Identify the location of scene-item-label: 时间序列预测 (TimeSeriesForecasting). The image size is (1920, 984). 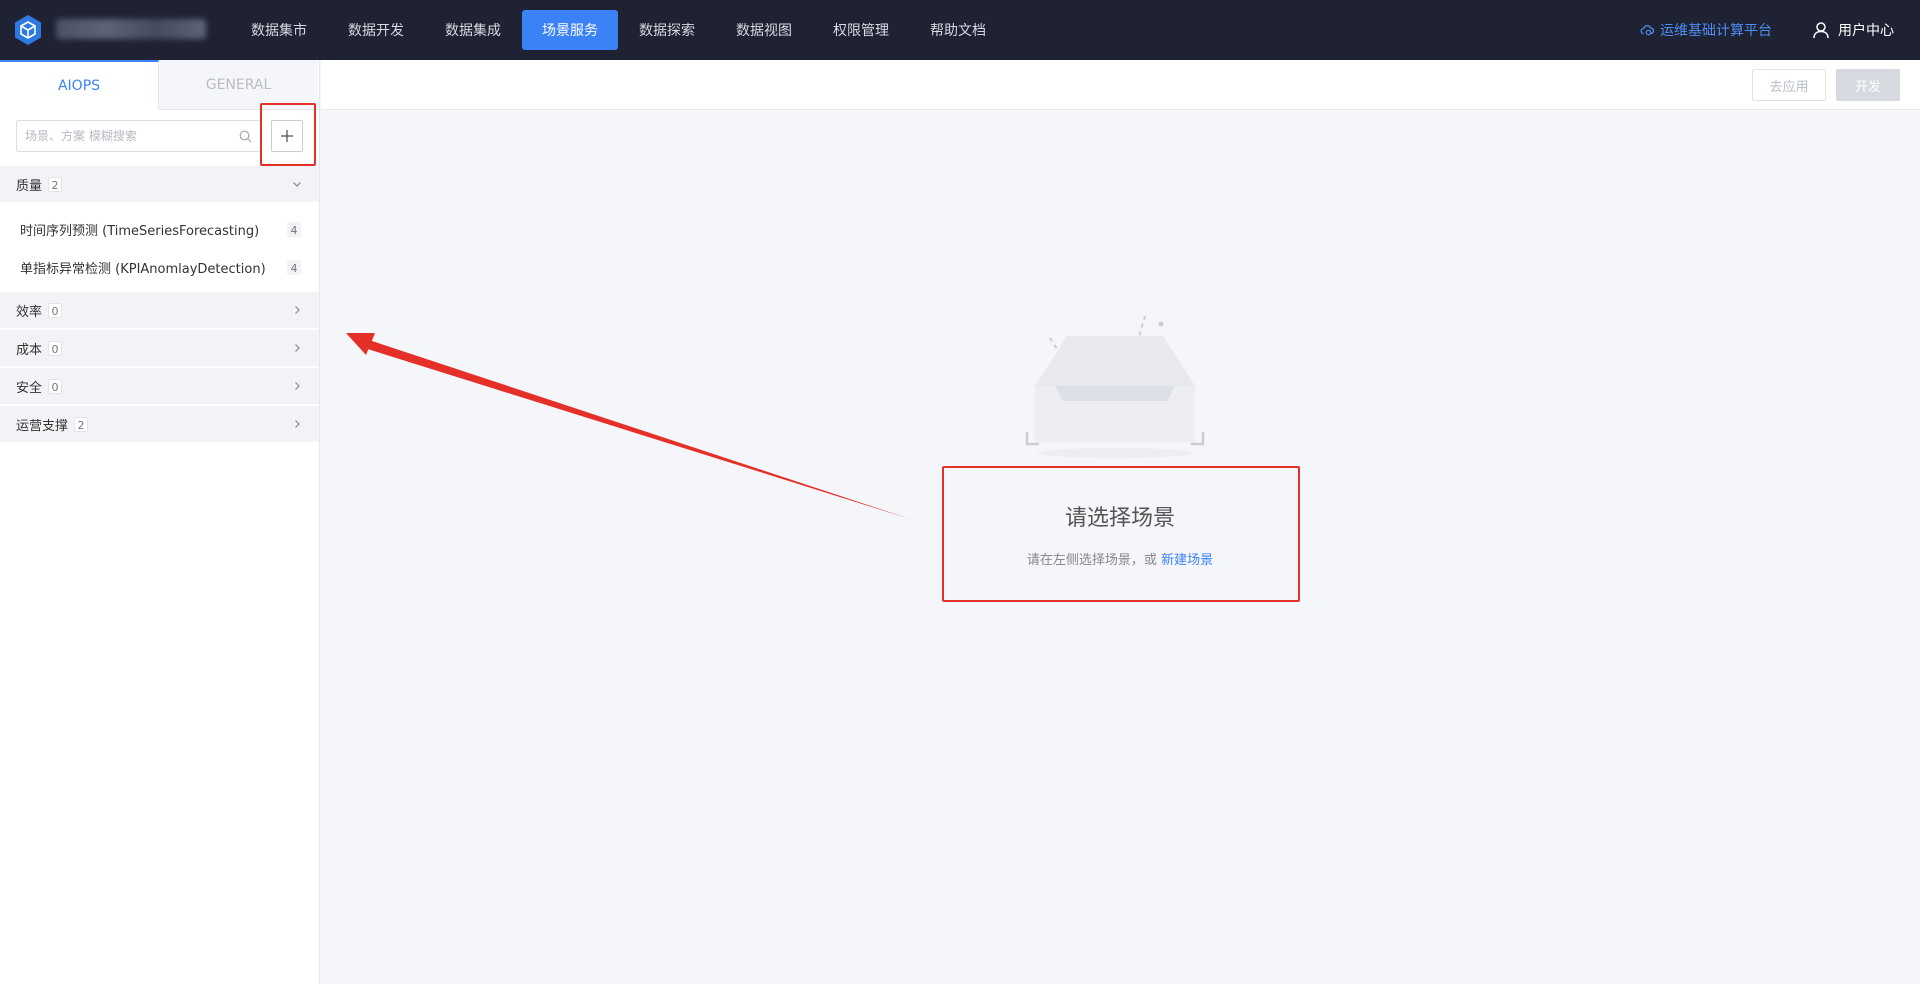
(140, 231).